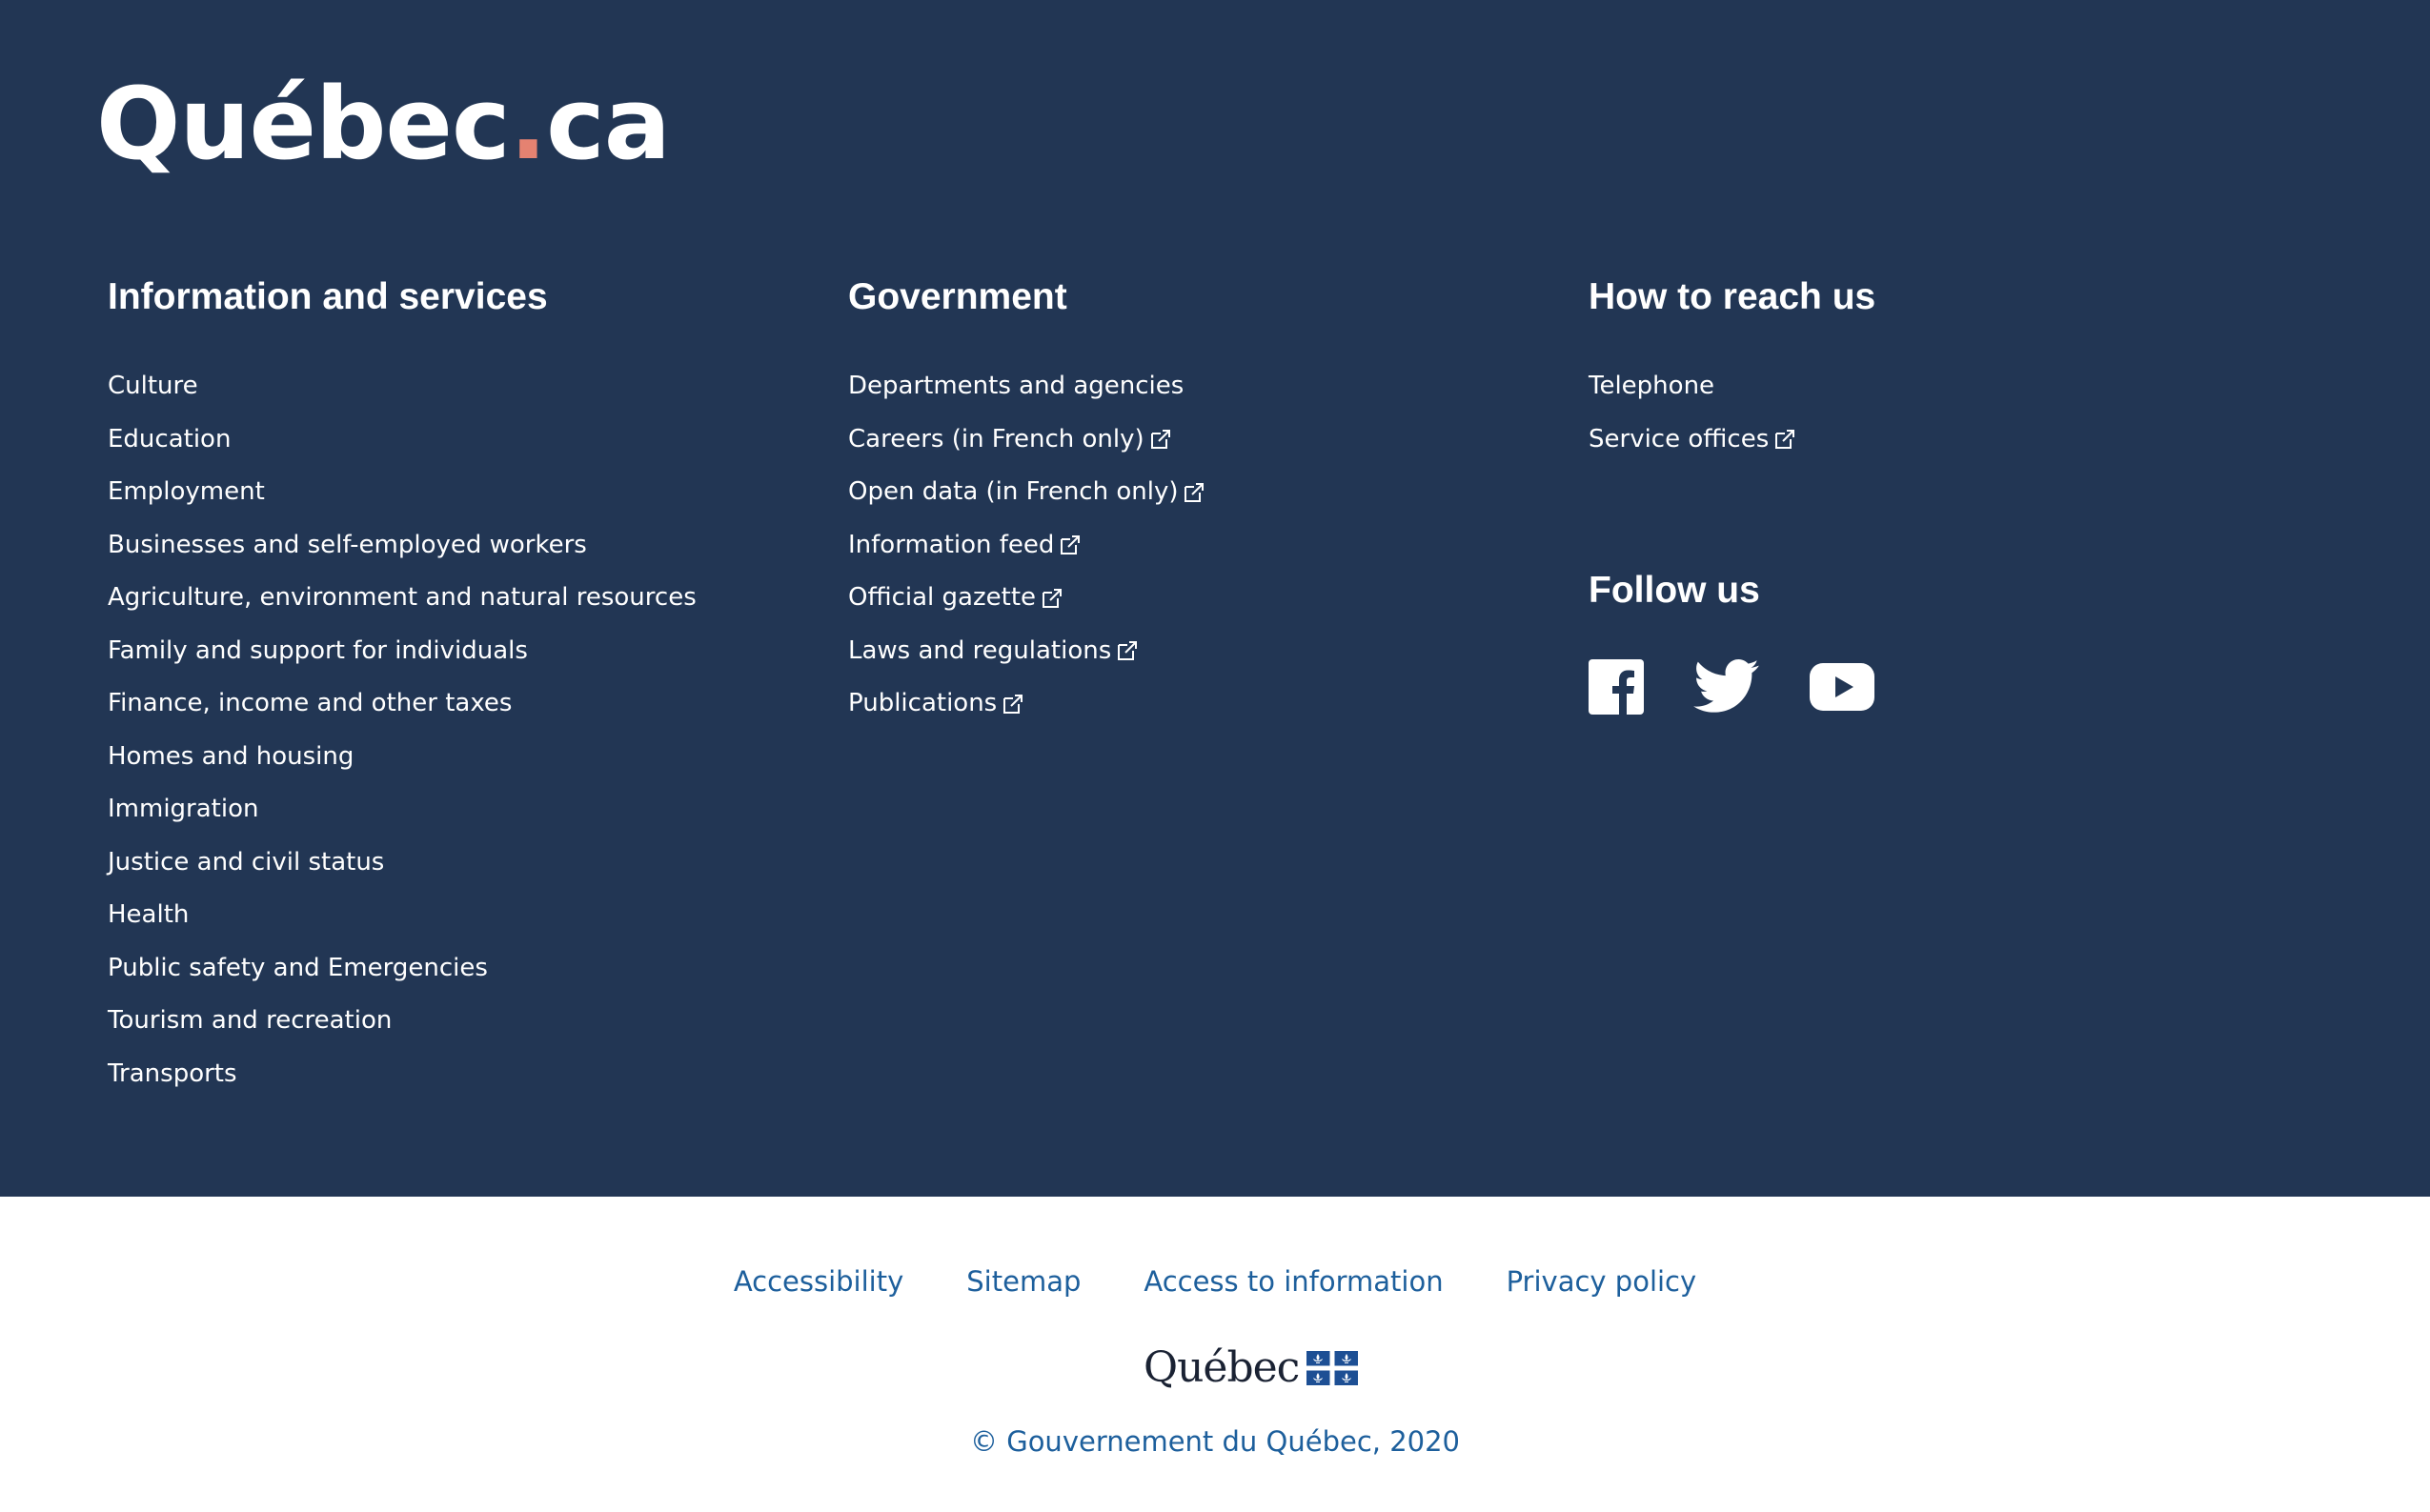  What do you see at coordinates (328, 296) in the screenshot?
I see `info-services-heading: Information and services` at bounding box center [328, 296].